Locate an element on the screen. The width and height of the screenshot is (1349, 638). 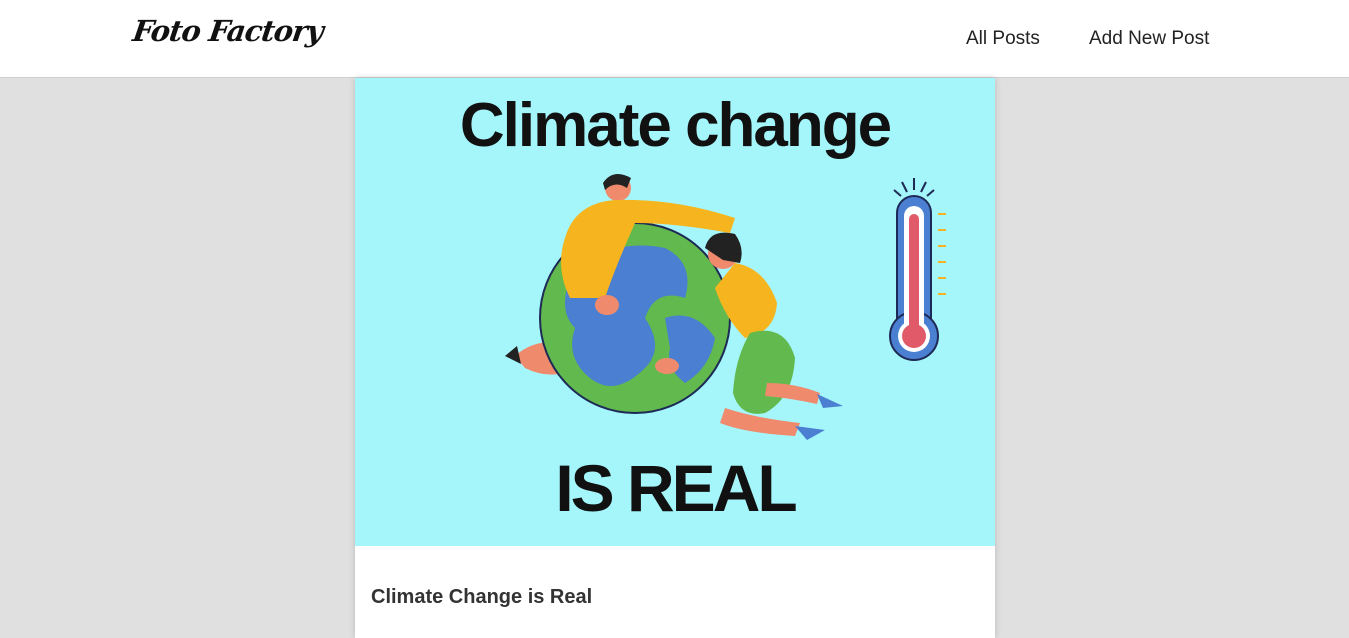
image-heading-text: Climate change is located at coordinates (675, 125).